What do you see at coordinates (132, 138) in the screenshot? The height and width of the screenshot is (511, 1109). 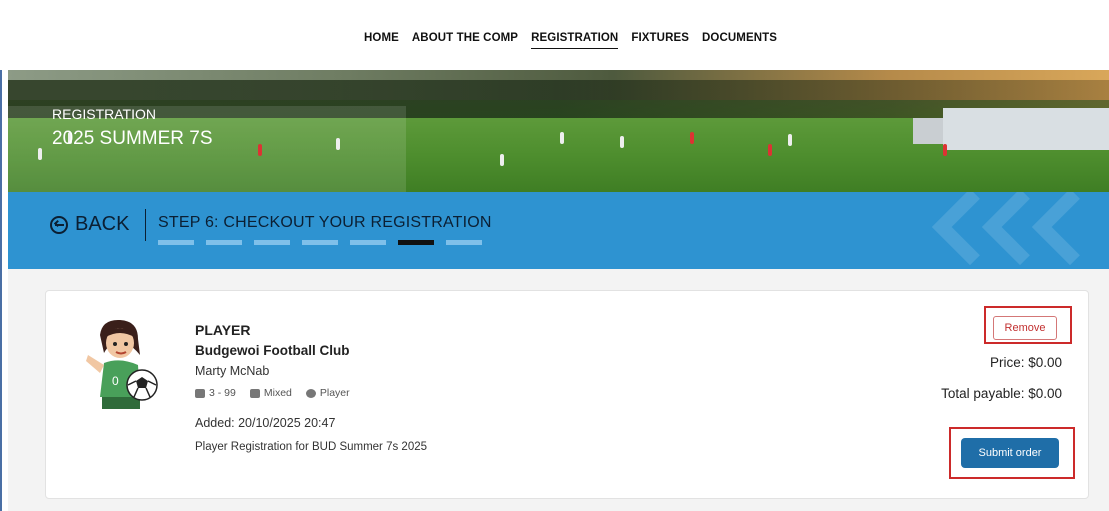 I see `hero-title: 2025 SUMMER 7S` at bounding box center [132, 138].